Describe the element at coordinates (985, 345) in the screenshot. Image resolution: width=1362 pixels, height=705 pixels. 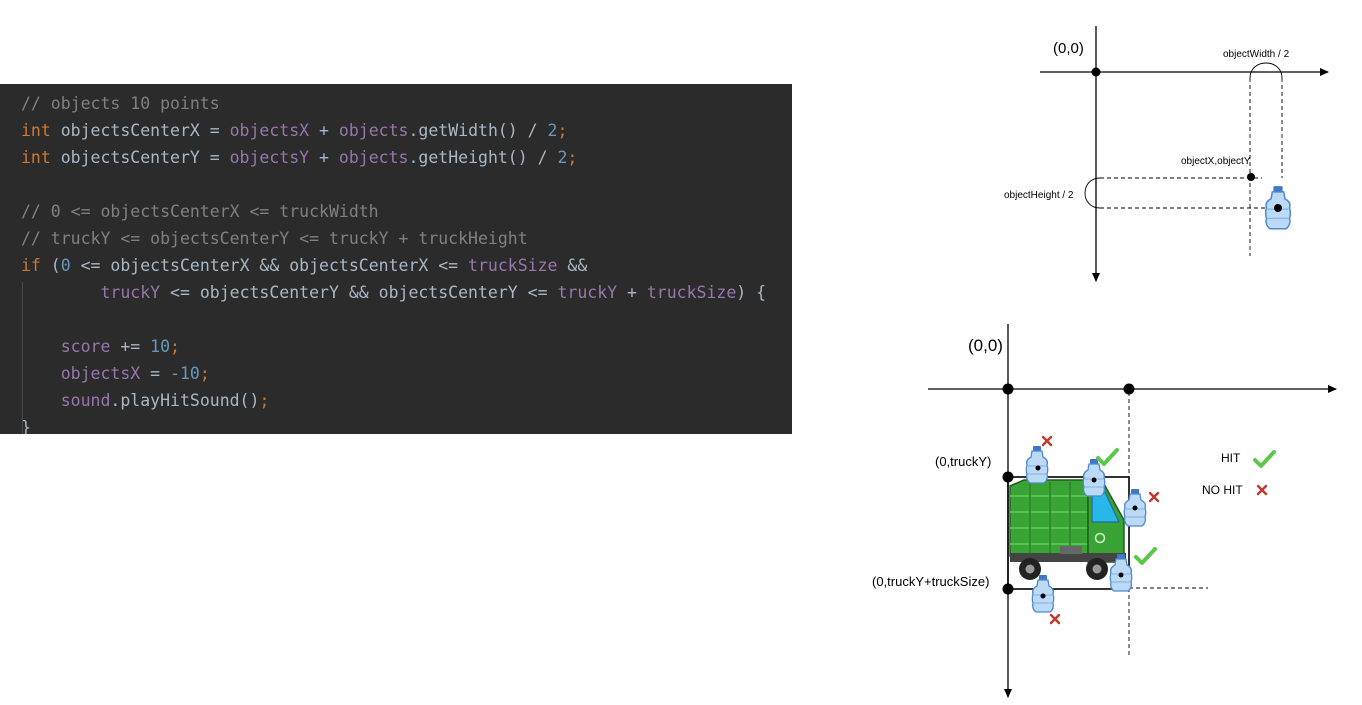
I see `origin-label-2: (0,0)` at that location.